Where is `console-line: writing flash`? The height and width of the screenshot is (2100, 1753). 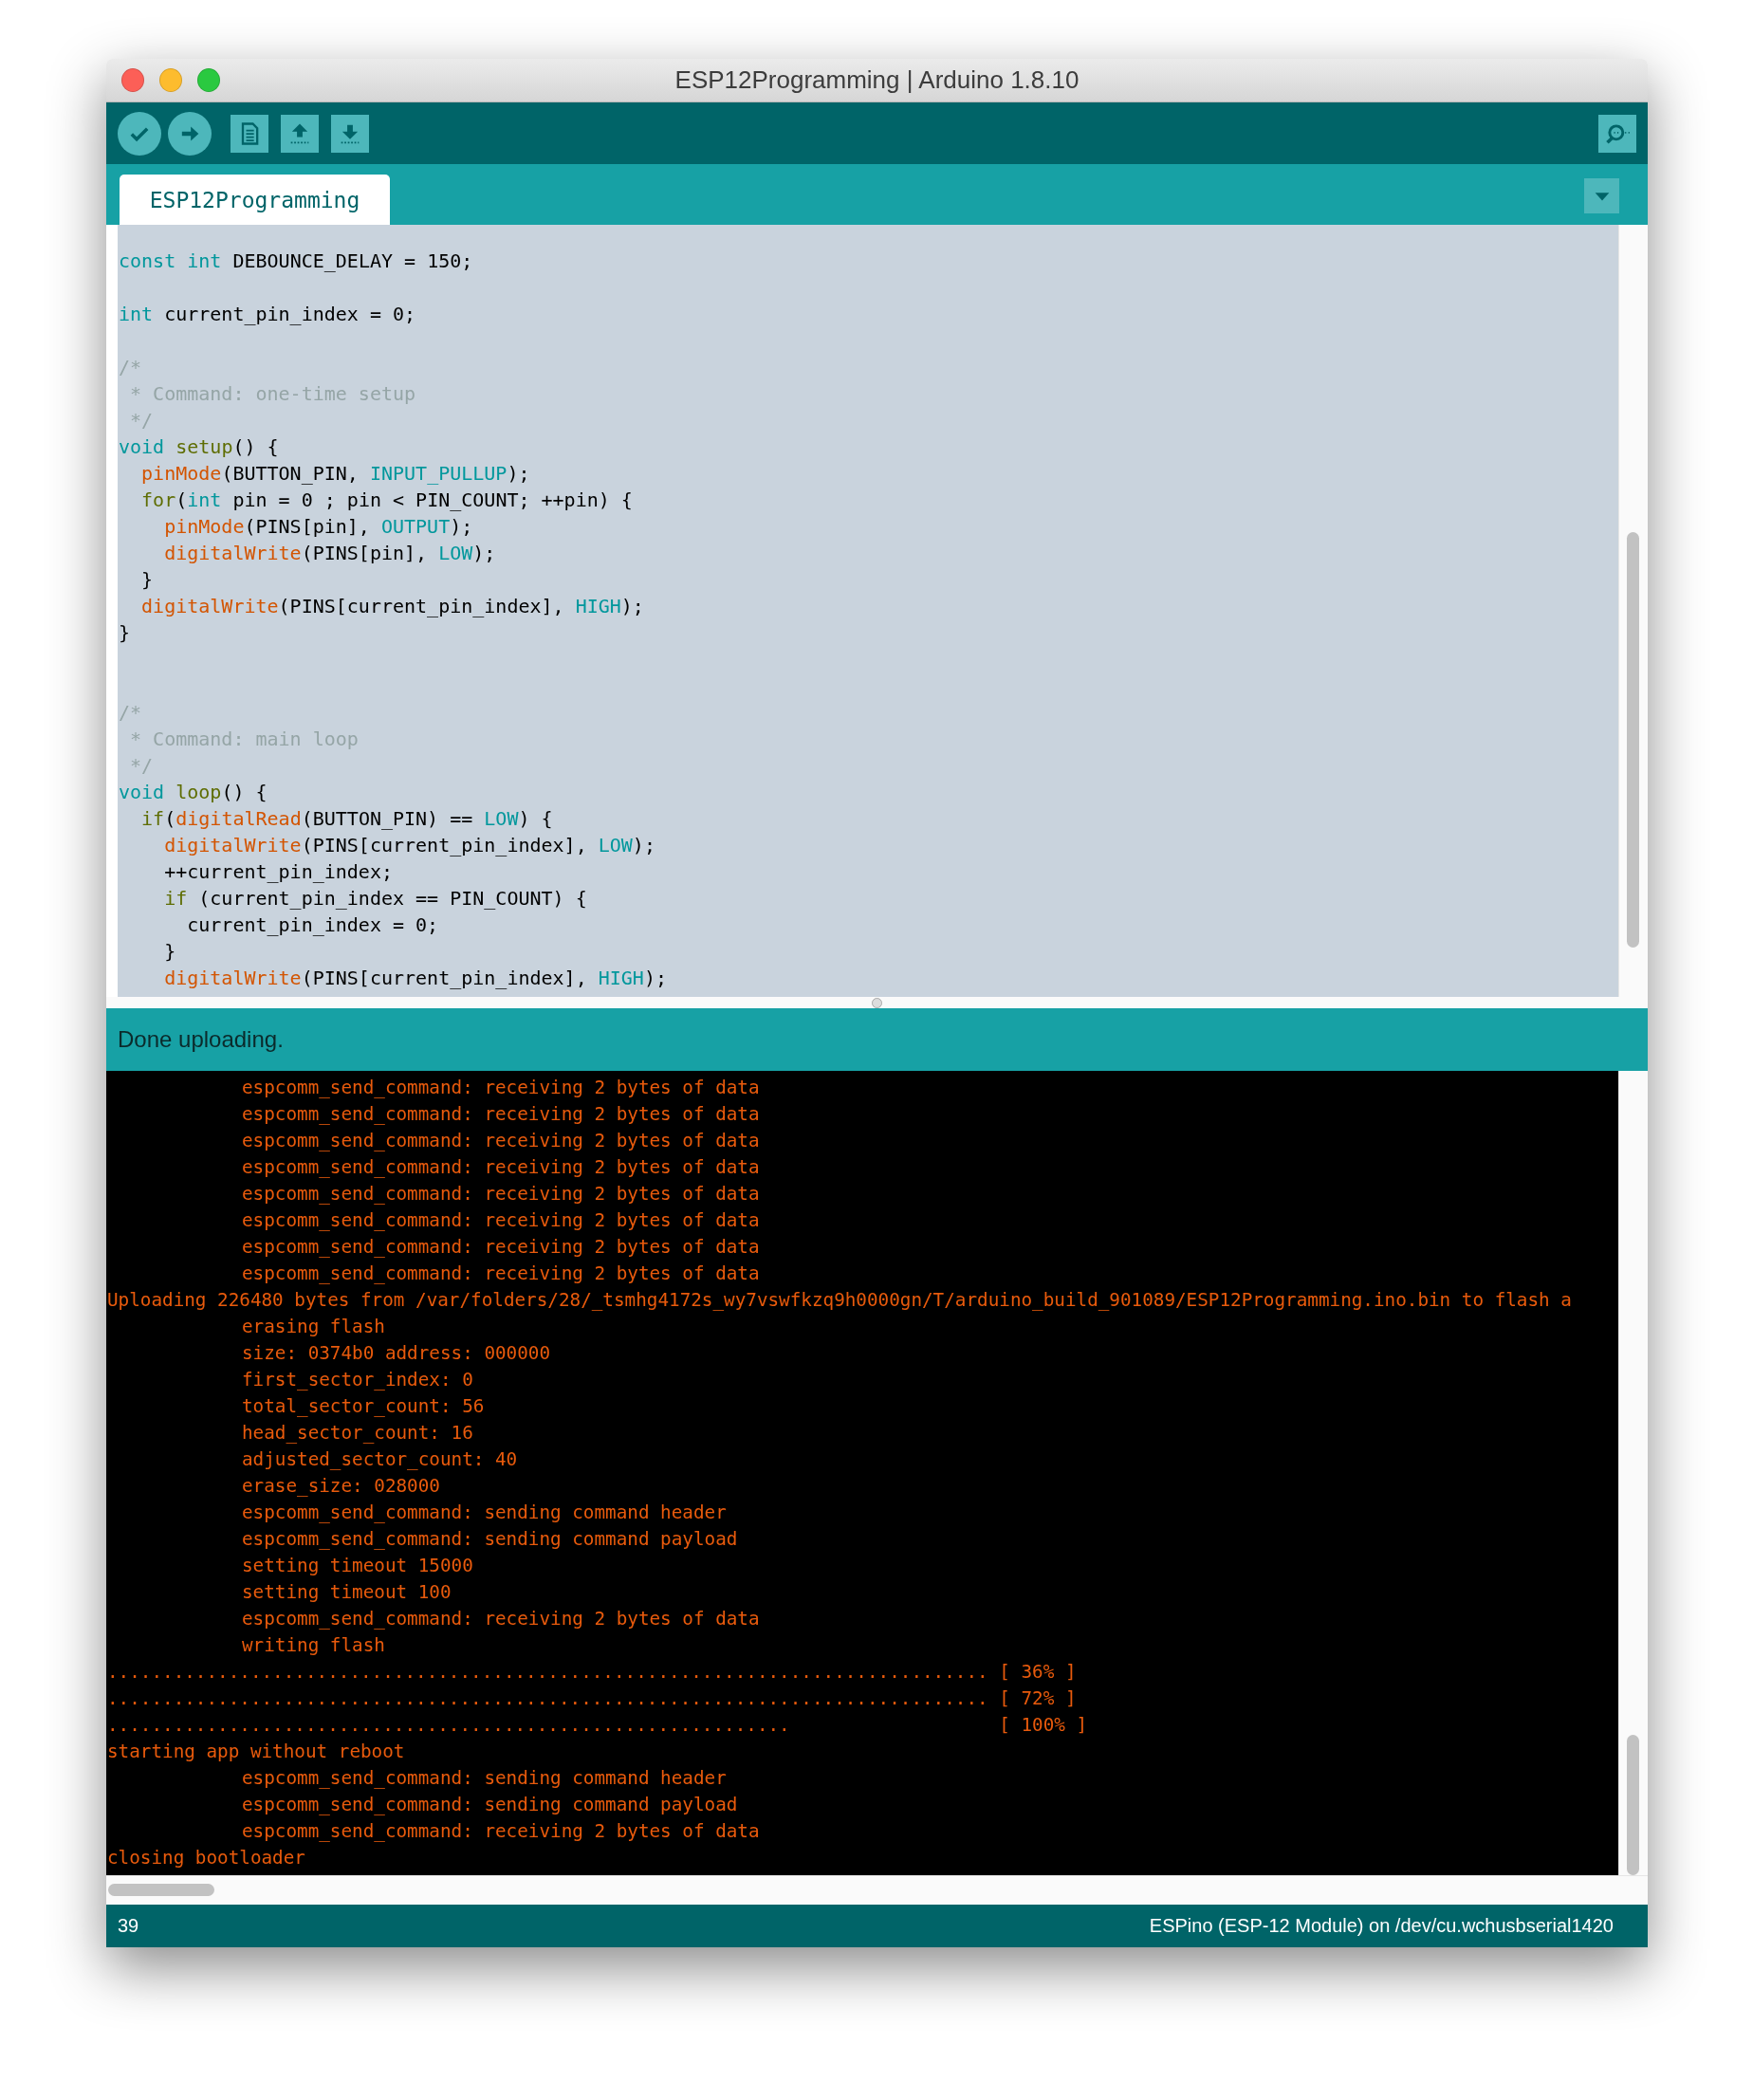 console-line: writing flash is located at coordinates (313, 1646).